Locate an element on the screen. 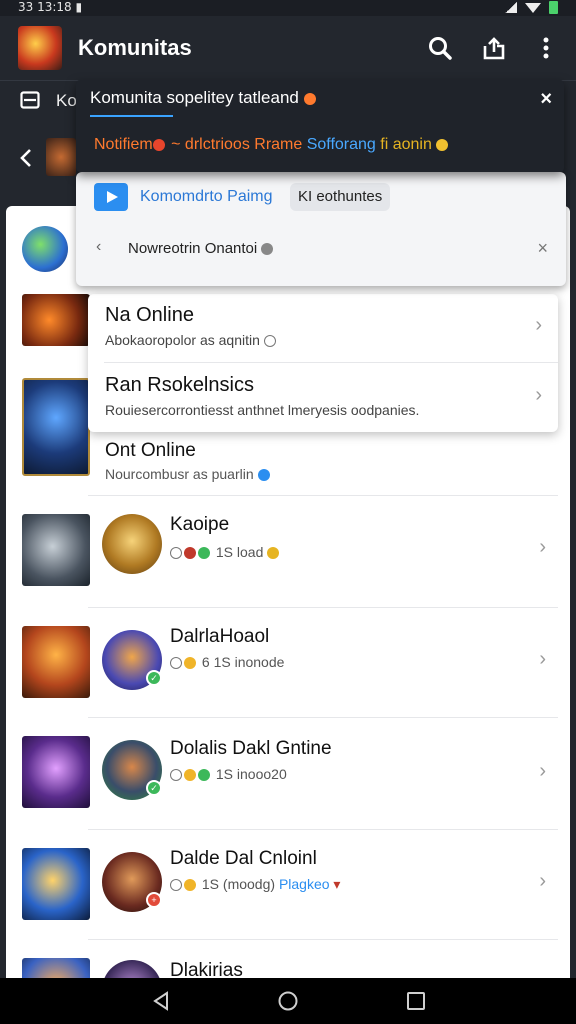 The height and width of the screenshot is (1024, 576). list-item: ✓ Dolalis Dakl Gntine 1S inooo20 › is located at coordinates (323, 775).